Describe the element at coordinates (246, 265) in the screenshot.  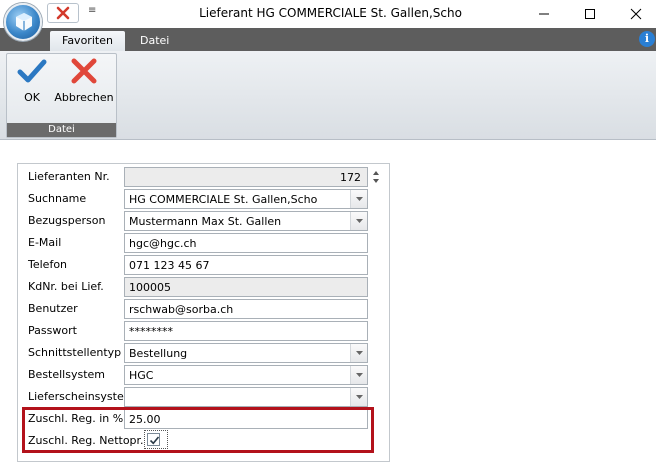
I see `telefon-field: 071 123 45 67` at that location.